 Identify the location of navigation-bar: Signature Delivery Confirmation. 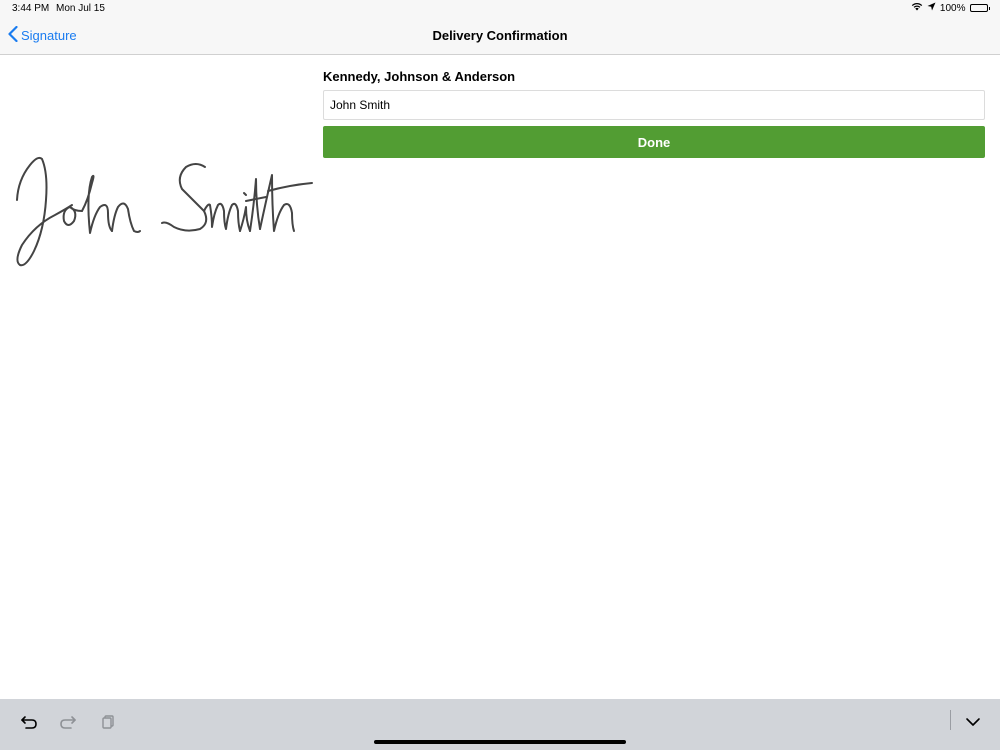
(500, 36).